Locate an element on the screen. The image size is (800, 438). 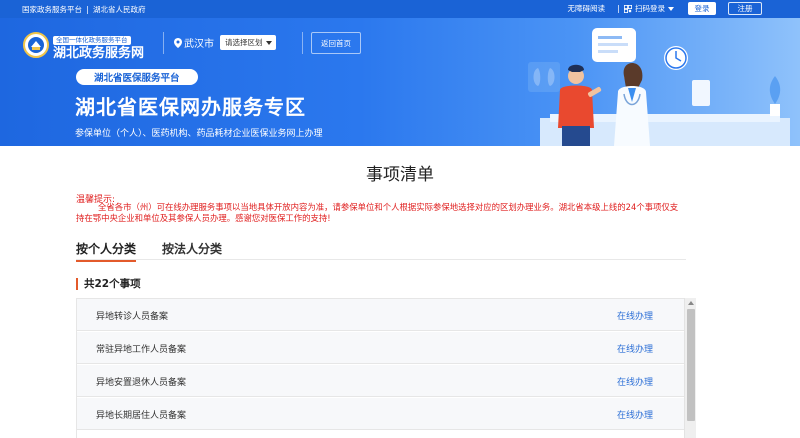
scrollbar-thumb is located at coordinates (691, 365).